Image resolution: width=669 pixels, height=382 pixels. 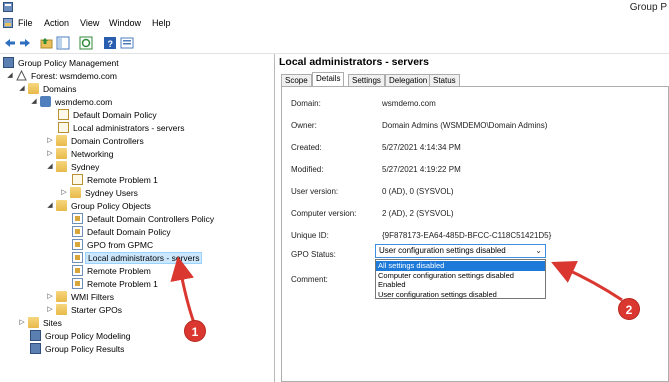 I want to click on callout-badge-2: 2, so click(x=629, y=309).